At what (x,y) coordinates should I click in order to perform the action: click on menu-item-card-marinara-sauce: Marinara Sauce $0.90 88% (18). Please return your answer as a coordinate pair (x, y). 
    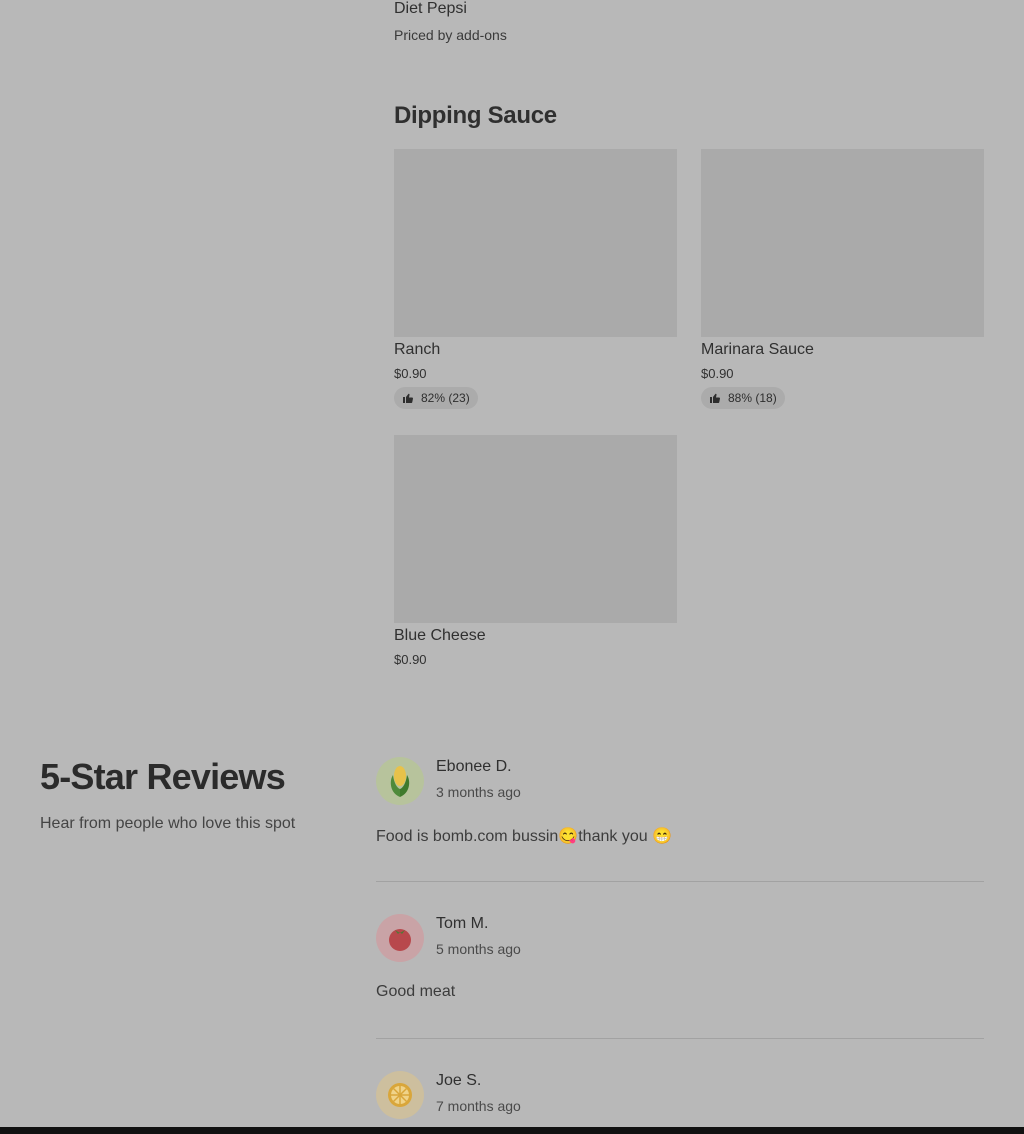
    Looking at the image, I should click on (842, 284).